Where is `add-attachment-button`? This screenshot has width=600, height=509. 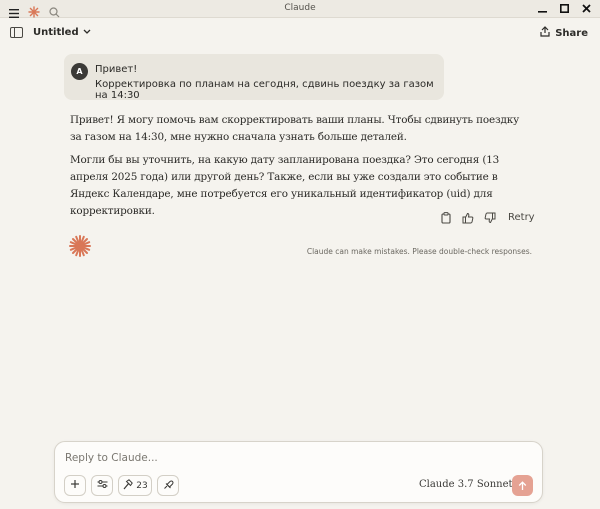 add-attachment-button is located at coordinates (75, 485).